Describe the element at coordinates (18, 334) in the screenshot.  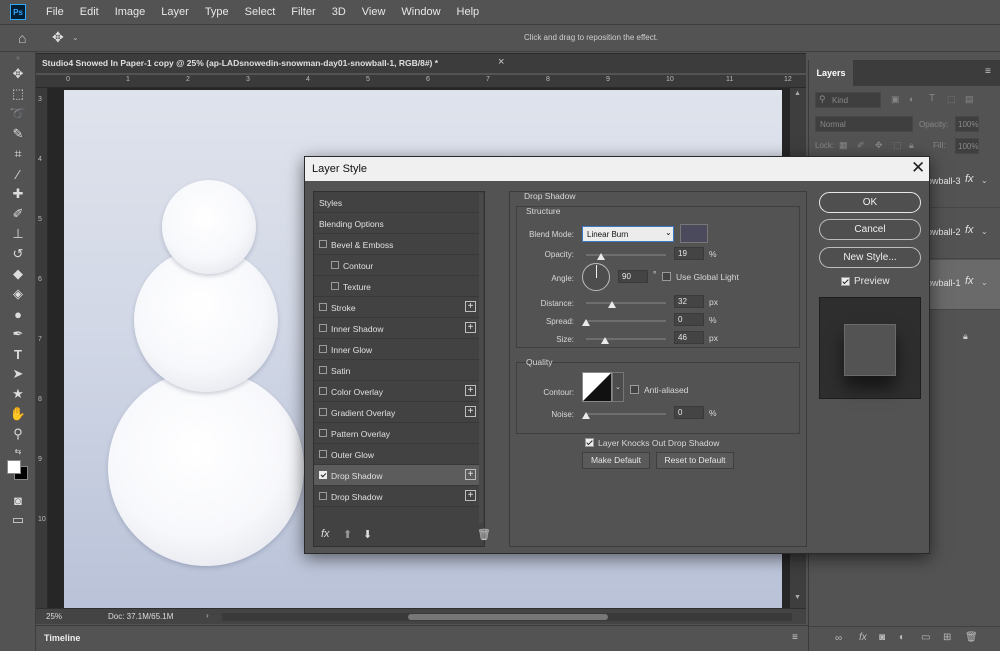
I see `pen-tool-icon: ✒` at that location.